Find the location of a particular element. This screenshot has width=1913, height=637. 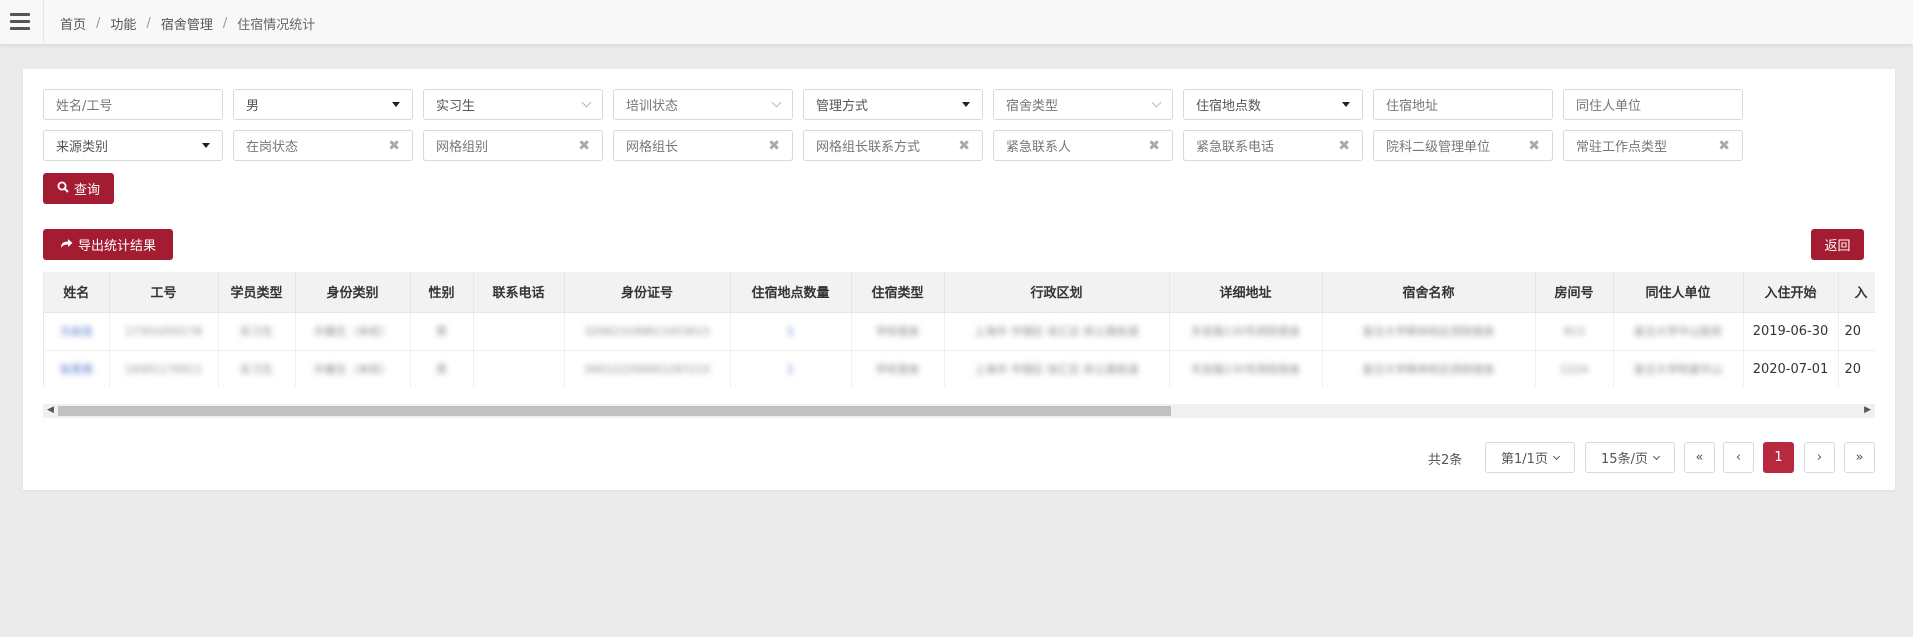

emergency-phone-select: 紧急联系电话 ✖ is located at coordinates (1273, 145).